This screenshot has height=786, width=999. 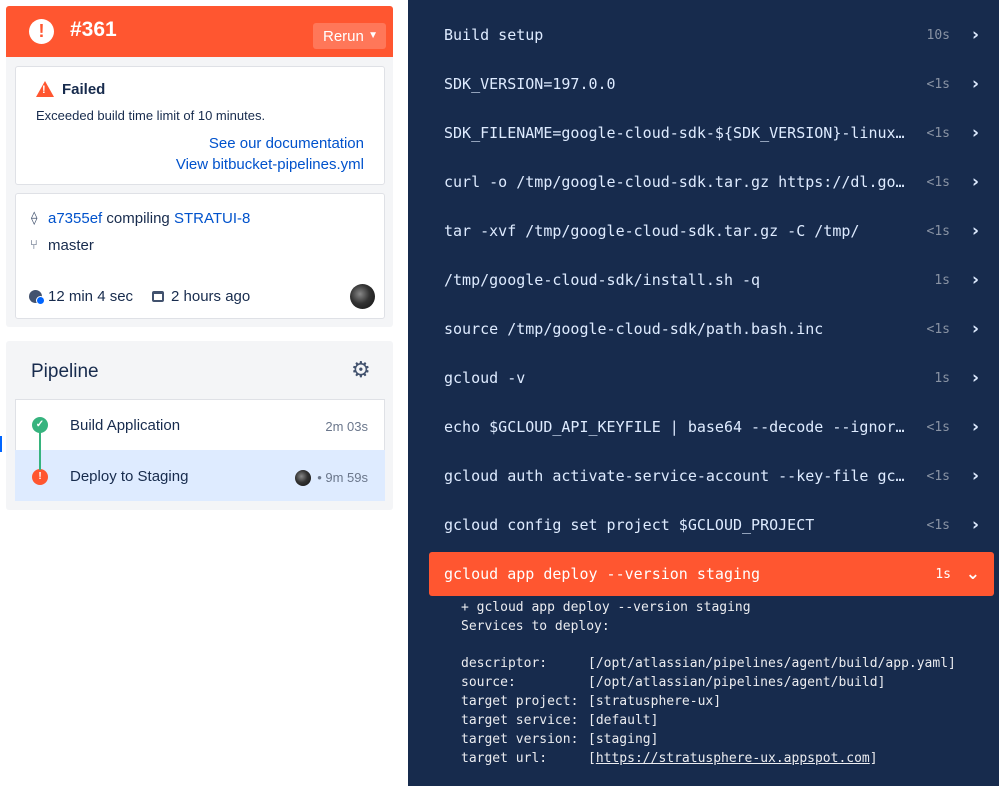 I want to click on bracket: ], so click(x=873, y=758).